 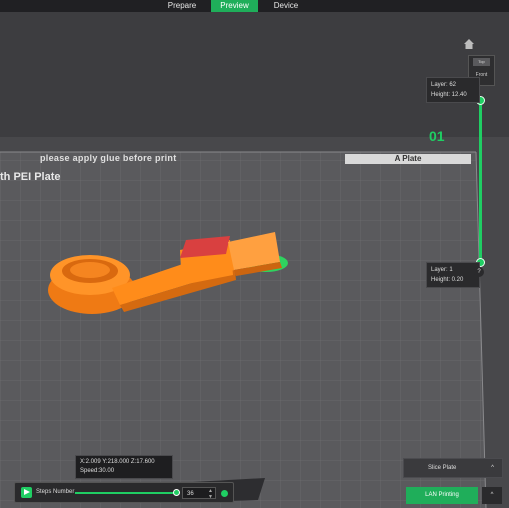 I want to click on slice-plate-label: Slice Plate, so click(x=442, y=468).